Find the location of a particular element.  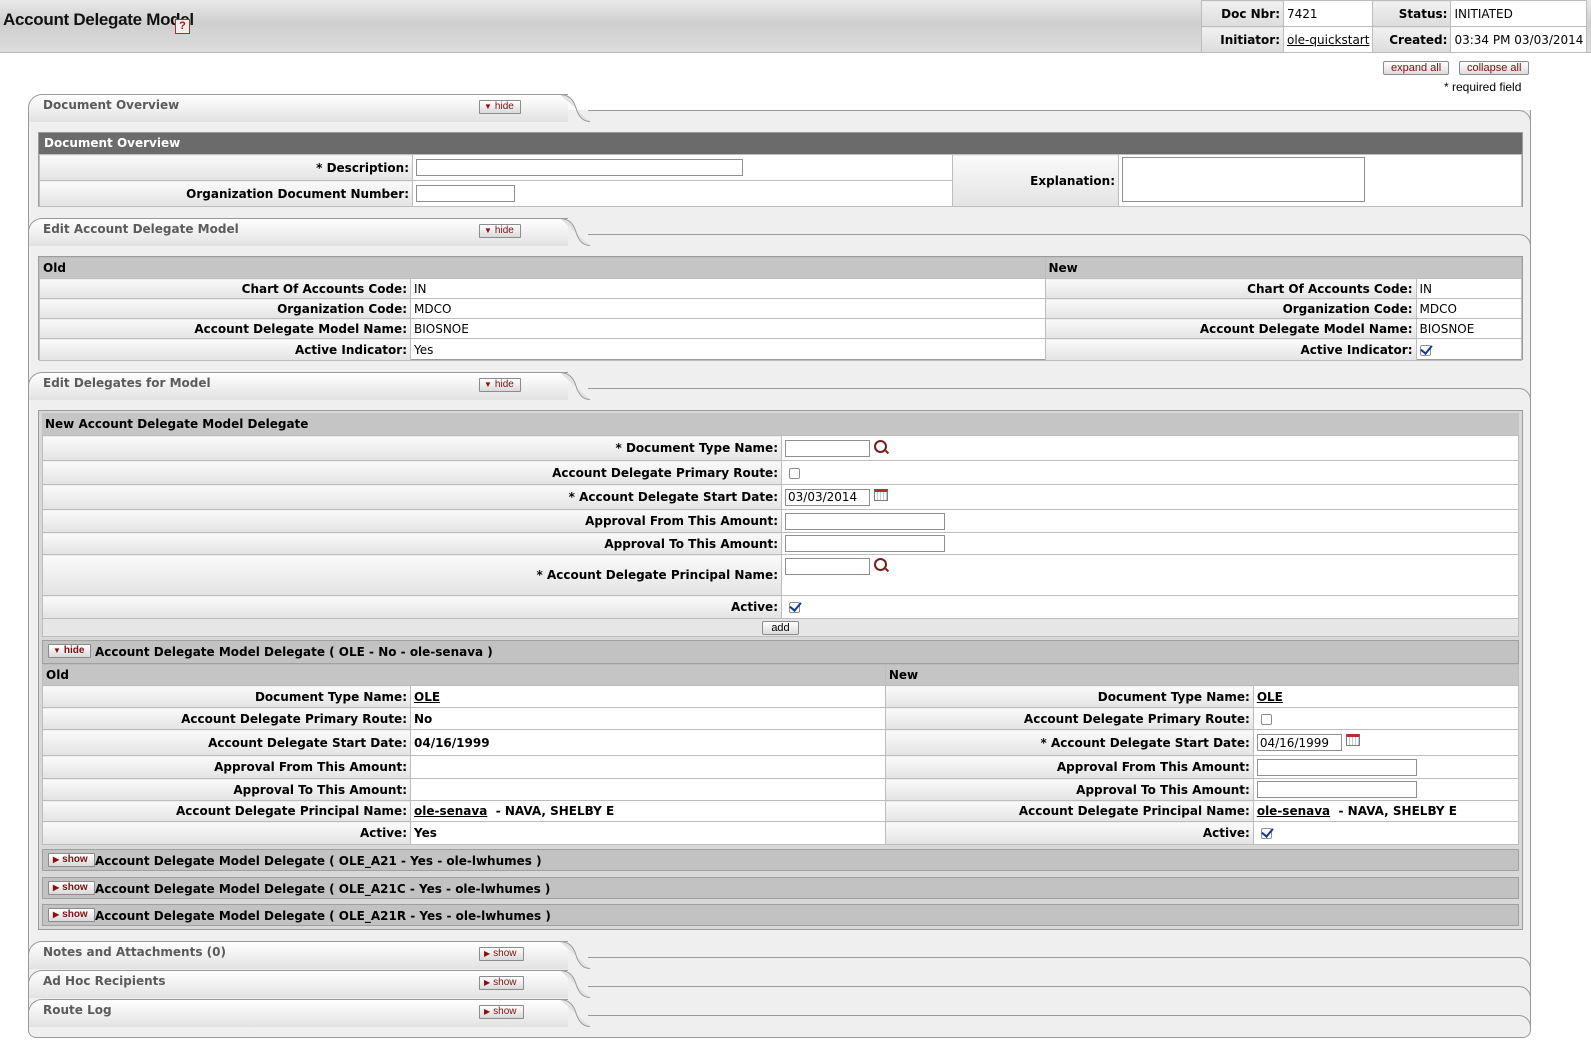

field-label: Account Delegate Primary Route: is located at coordinates (226, 718).